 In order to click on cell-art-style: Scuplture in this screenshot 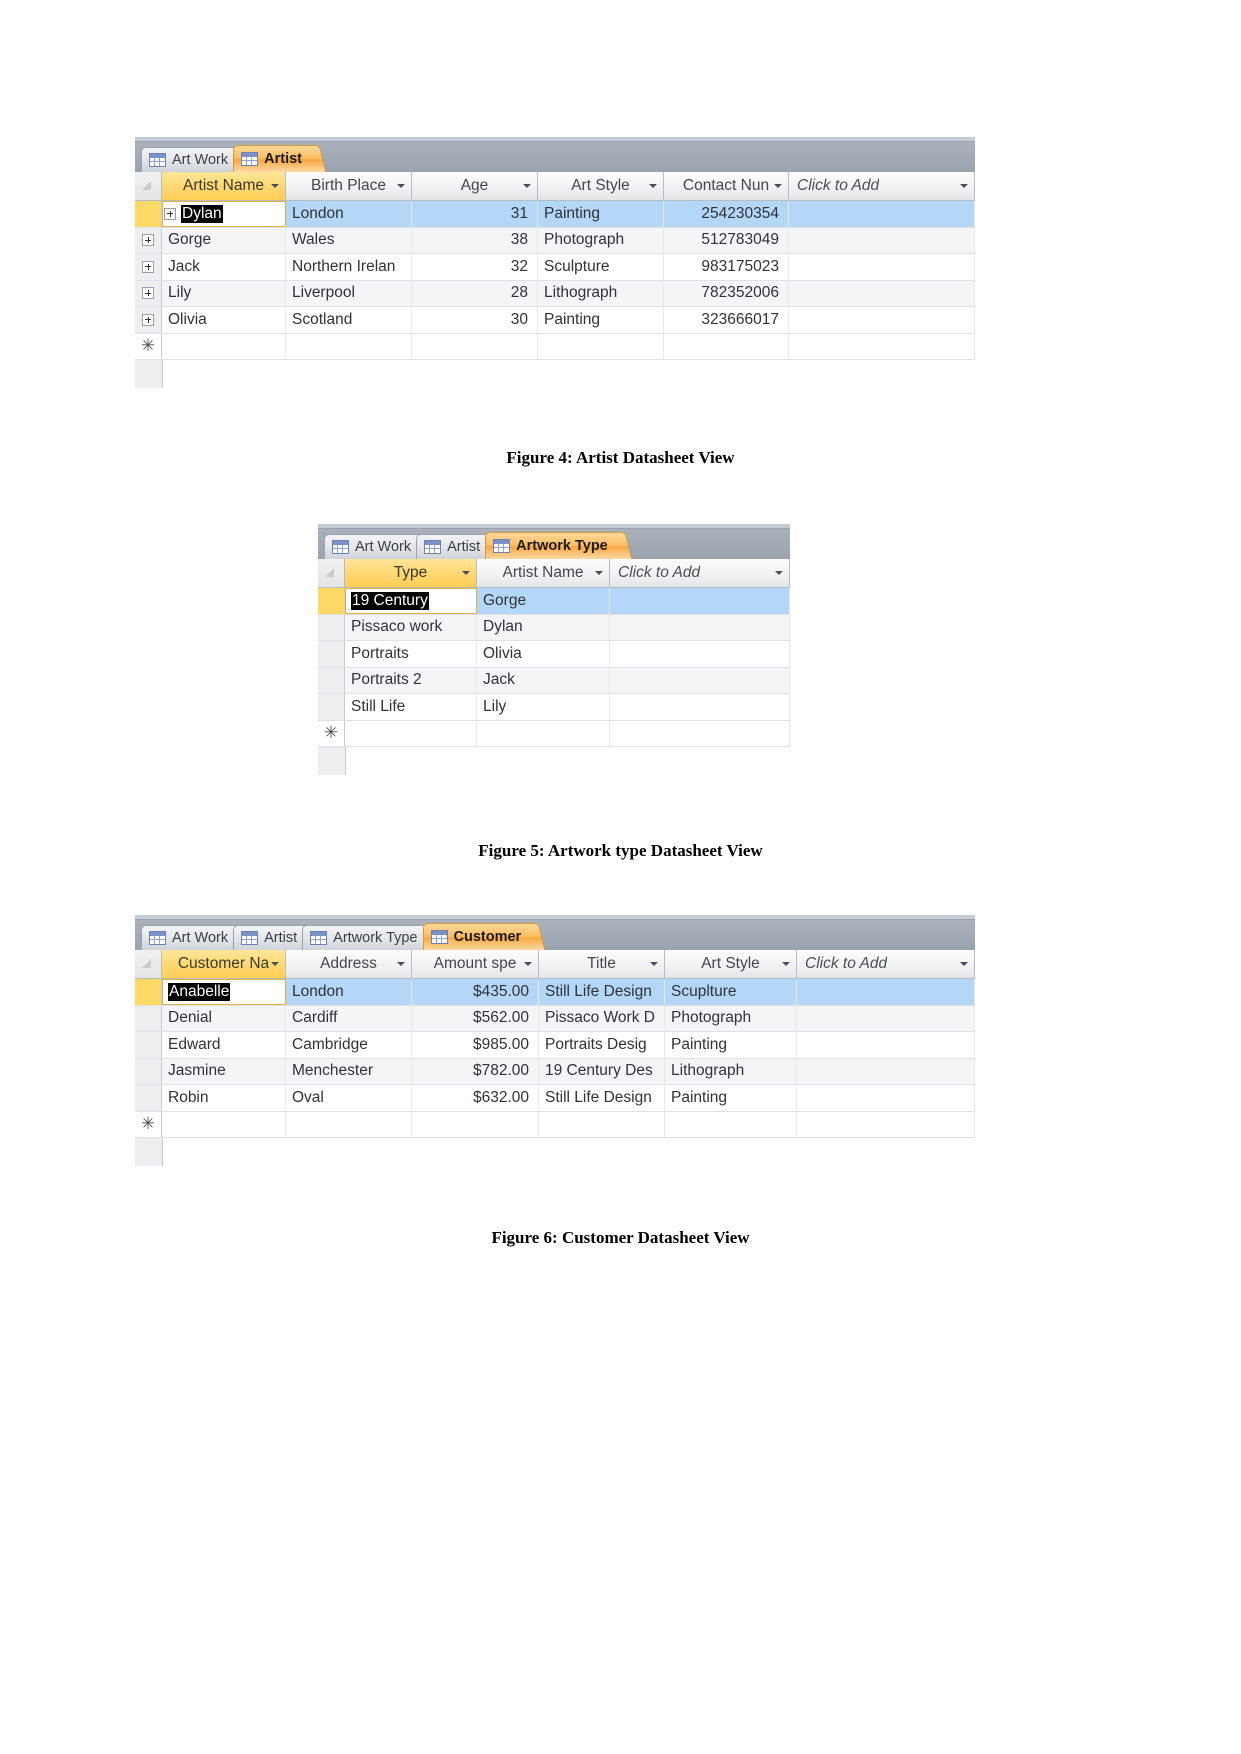, I will do `click(731, 992)`.